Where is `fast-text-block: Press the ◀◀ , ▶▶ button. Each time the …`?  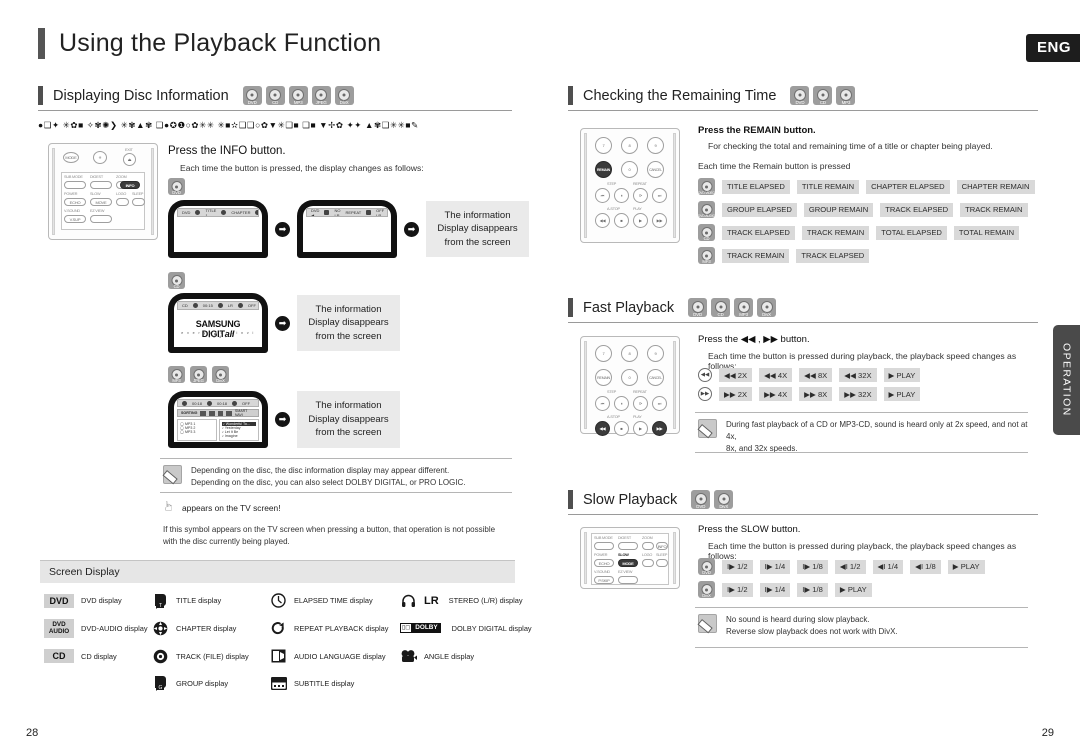
fast-text-block: Press the ◀◀ , ▶▶ button. Each time the … is located at coordinates (863, 352).